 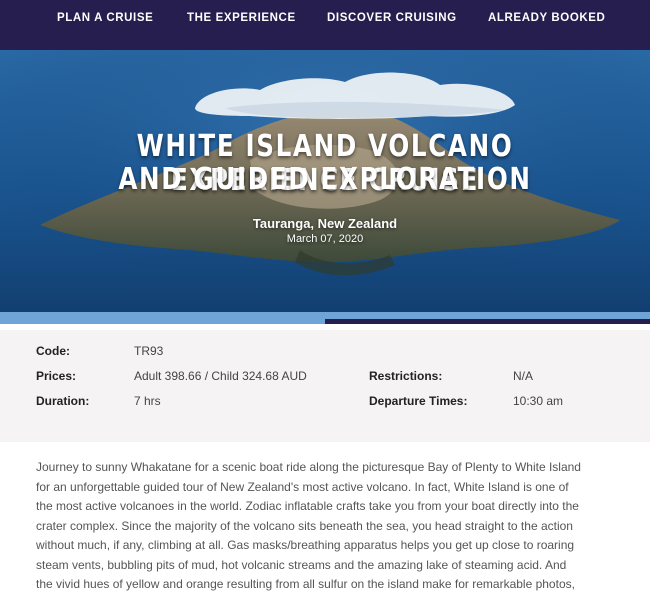 What do you see at coordinates (325, 223) in the screenshot?
I see `hero-location: Tauranga, New Zealand` at bounding box center [325, 223].